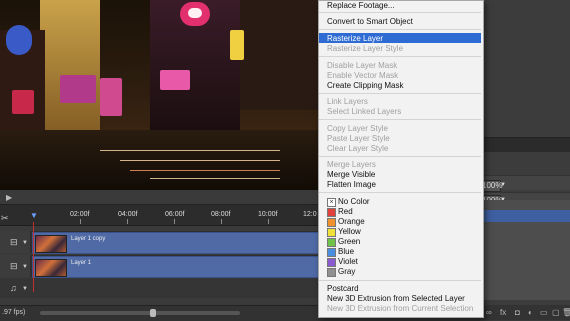  What do you see at coordinates (153, 313) in the screenshot?
I see `timeline-zoom-handle` at bounding box center [153, 313].